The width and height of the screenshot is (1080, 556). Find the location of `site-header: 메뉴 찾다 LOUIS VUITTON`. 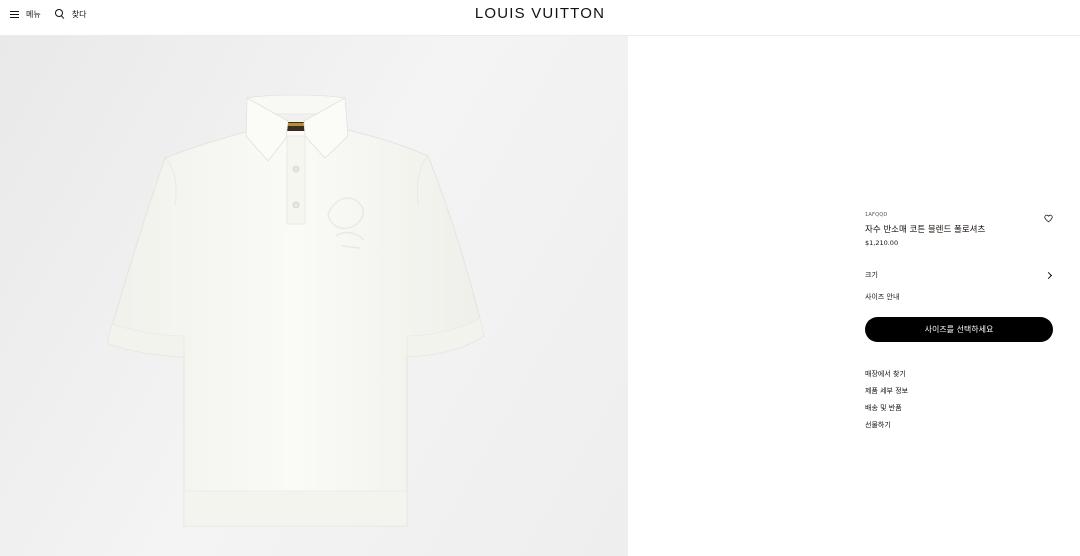

site-header: 메뉴 찾다 LOUIS VUITTON is located at coordinates (540, 18).